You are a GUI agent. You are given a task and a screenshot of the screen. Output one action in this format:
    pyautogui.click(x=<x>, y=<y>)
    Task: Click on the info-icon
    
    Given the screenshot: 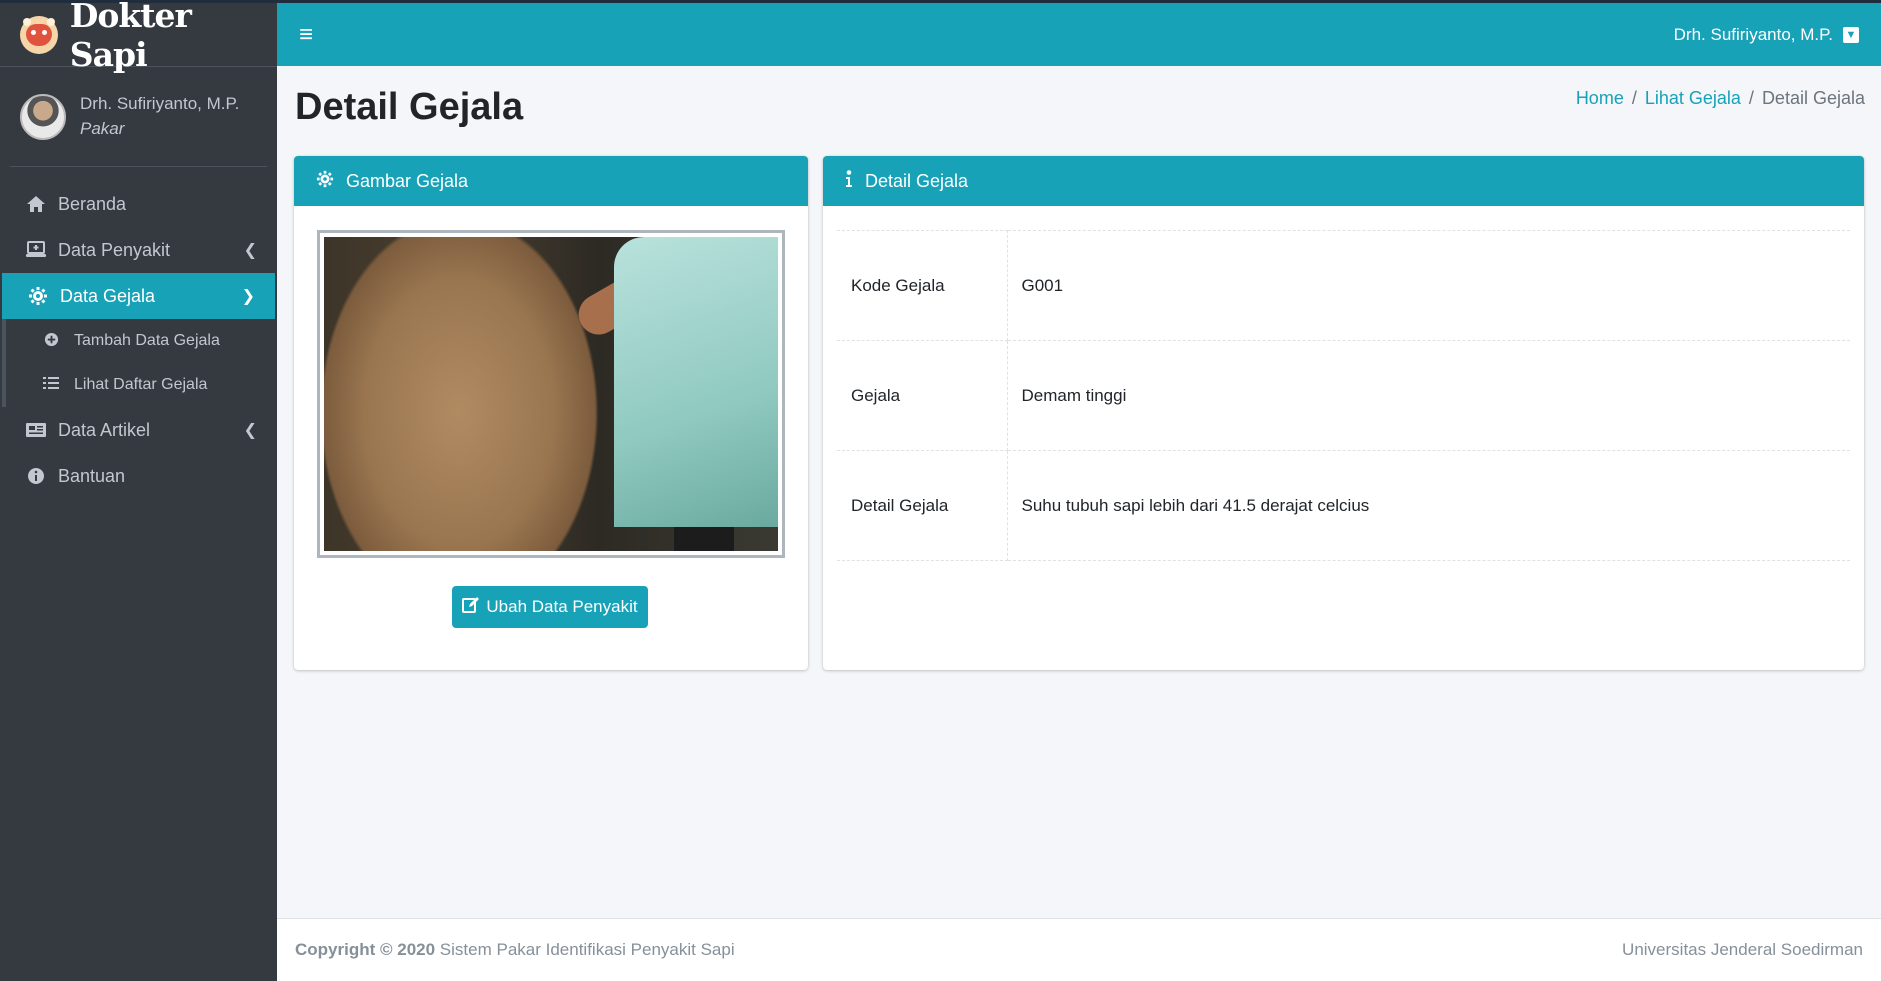 What is the action you would take?
    pyautogui.click(x=849, y=181)
    